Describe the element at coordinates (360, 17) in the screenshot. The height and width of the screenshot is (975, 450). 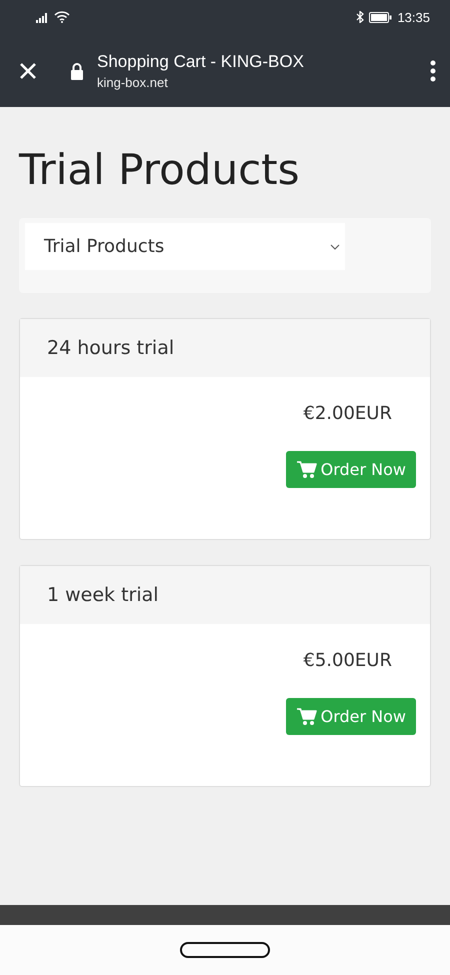
I see `bluetooth-icon` at that location.